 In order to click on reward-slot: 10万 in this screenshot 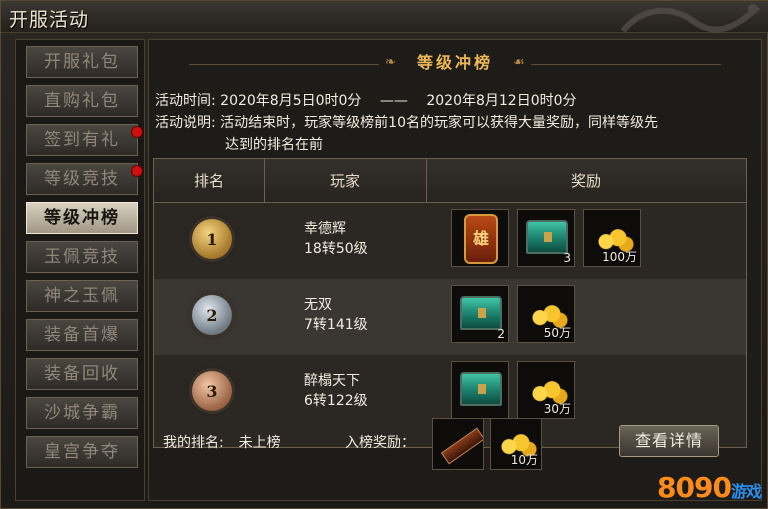, I will do `click(516, 444)`.